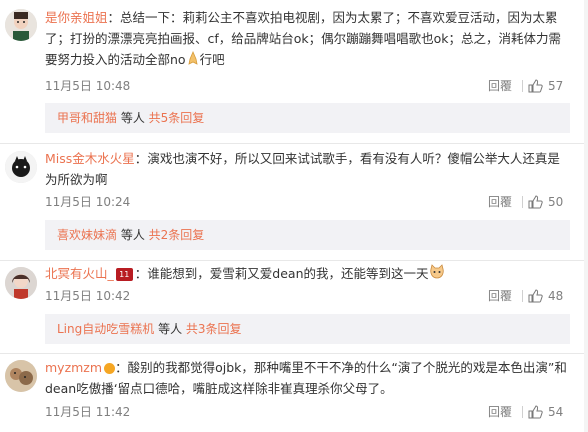  What do you see at coordinates (307, 329) in the screenshot?
I see `sub-replies: Ling自动吃雪糕机 等人 共3条回复` at bounding box center [307, 329].